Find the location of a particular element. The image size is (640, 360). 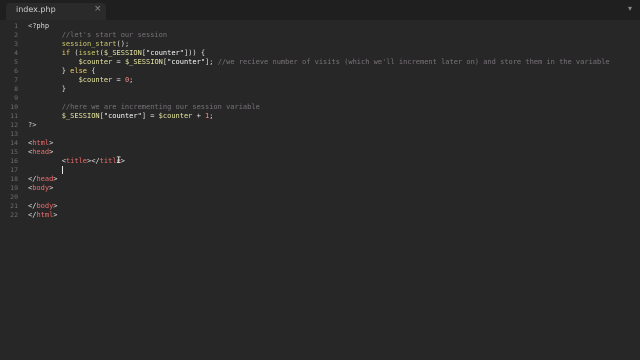

code-line: <body> is located at coordinates (40, 188).